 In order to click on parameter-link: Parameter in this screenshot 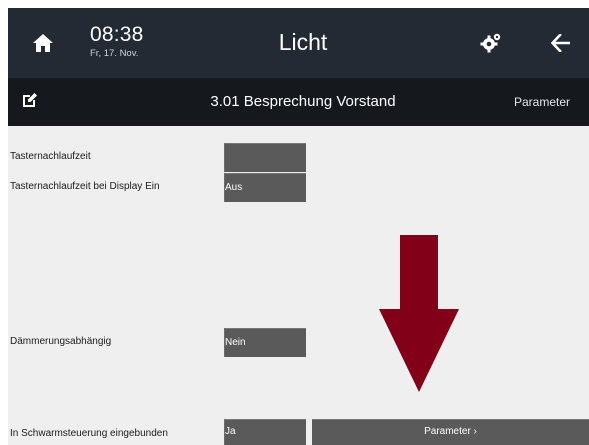, I will do `click(542, 102)`.